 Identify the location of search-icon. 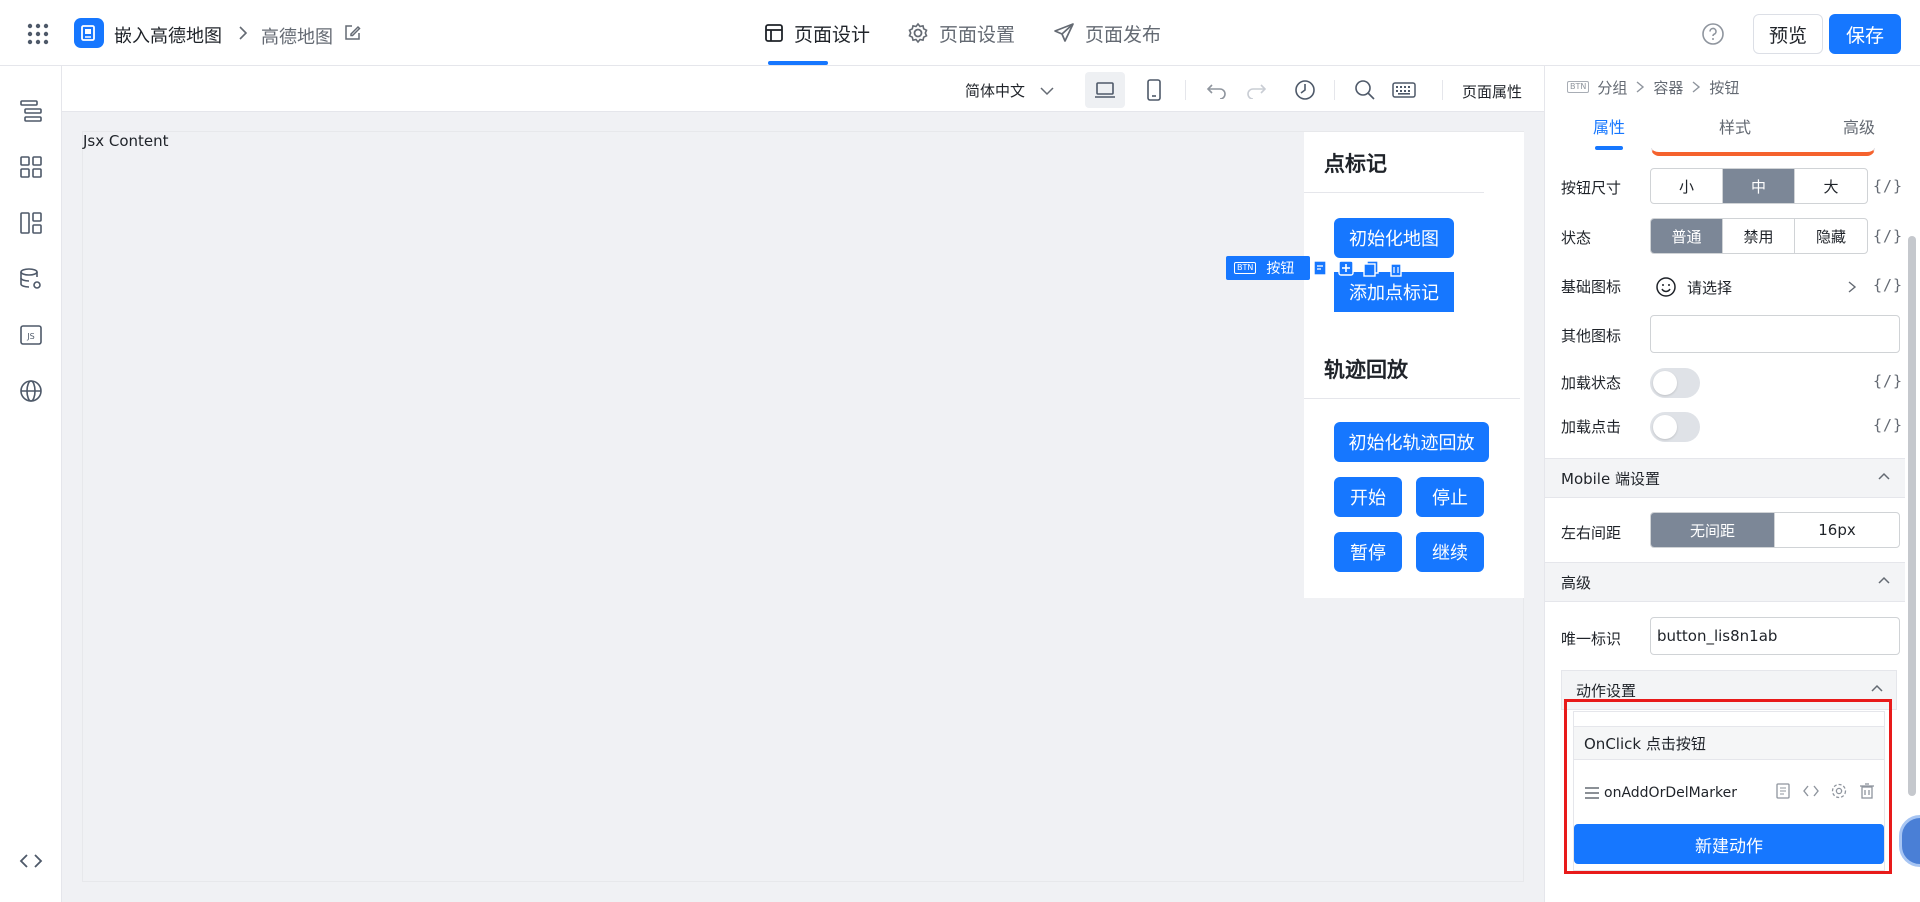
(1365, 90).